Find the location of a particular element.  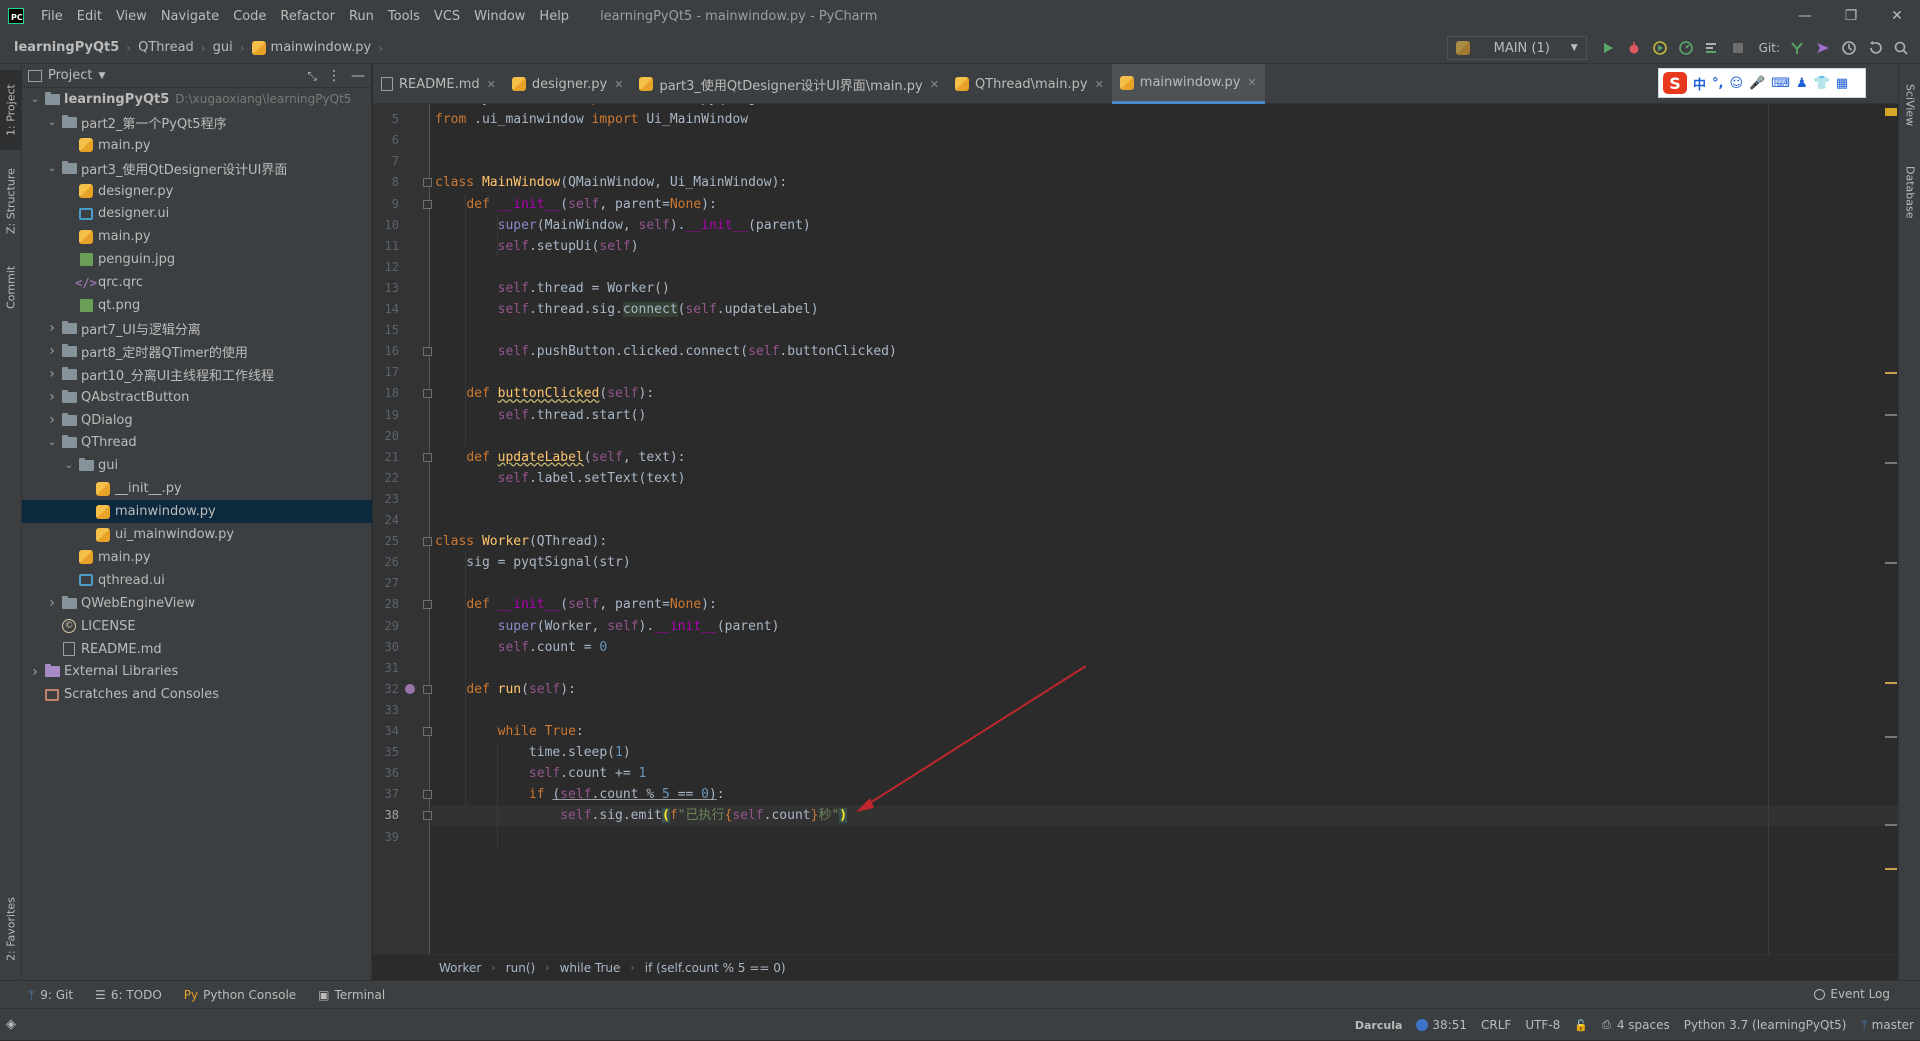

line-number: 32 is located at coordinates (386, 689).